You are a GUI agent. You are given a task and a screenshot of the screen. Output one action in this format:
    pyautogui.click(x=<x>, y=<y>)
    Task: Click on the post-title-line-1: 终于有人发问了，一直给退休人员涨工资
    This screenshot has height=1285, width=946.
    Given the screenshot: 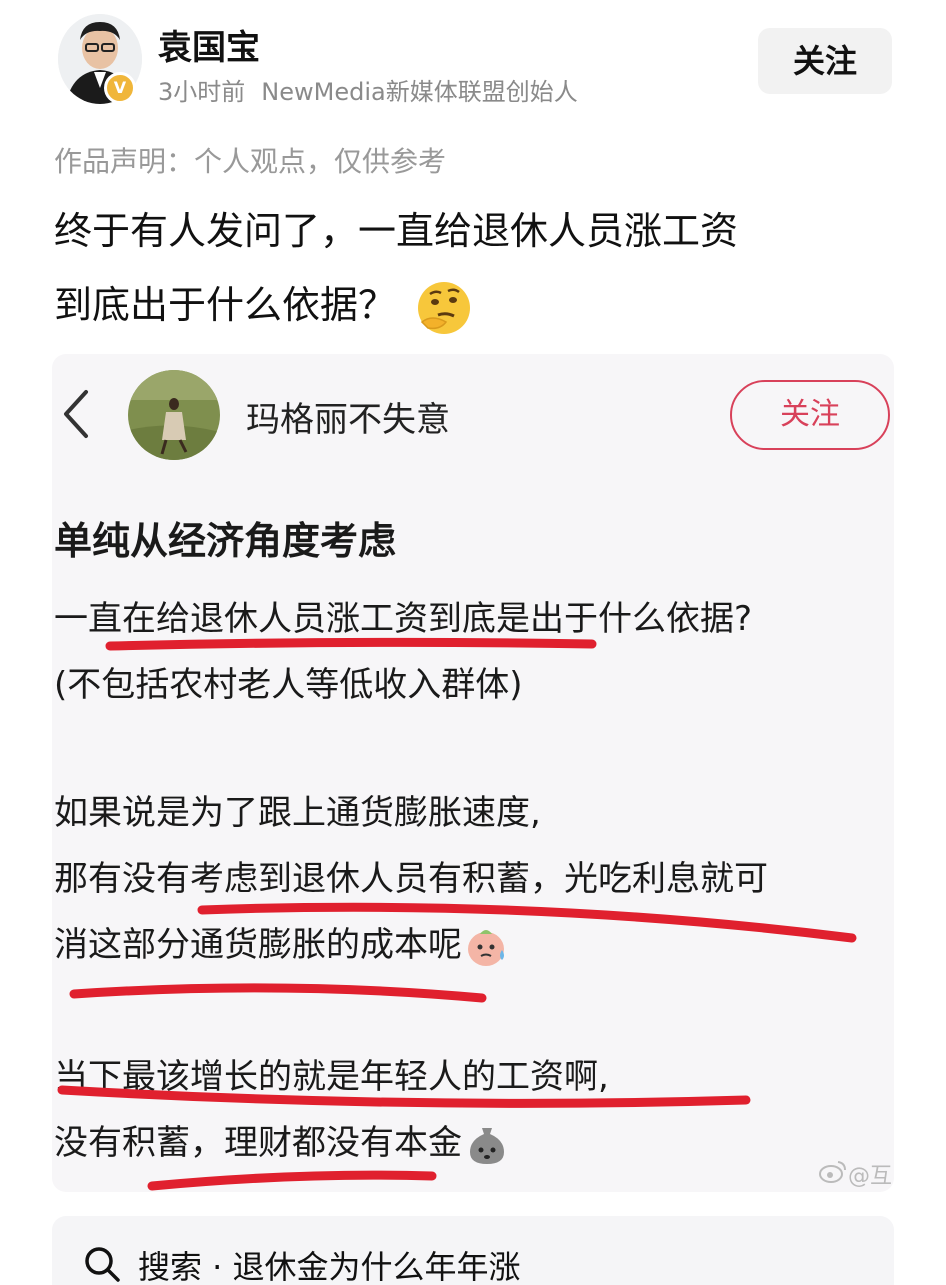 What is the action you would take?
    pyautogui.click(x=396, y=231)
    